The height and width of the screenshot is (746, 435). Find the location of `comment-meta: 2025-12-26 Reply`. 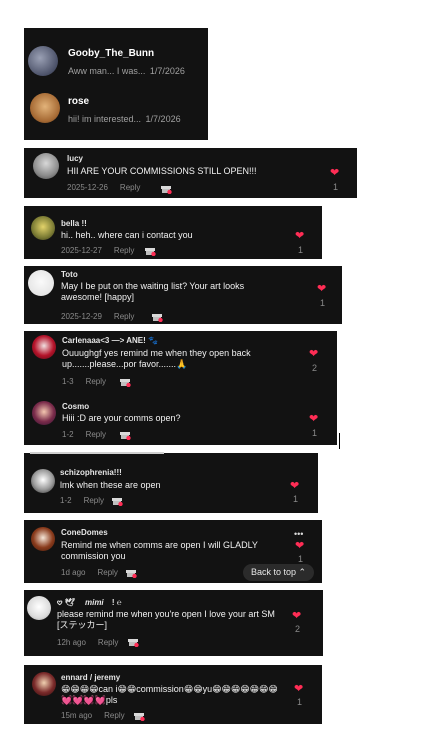

comment-meta: 2025-12-26 Reply is located at coordinates (109, 187).